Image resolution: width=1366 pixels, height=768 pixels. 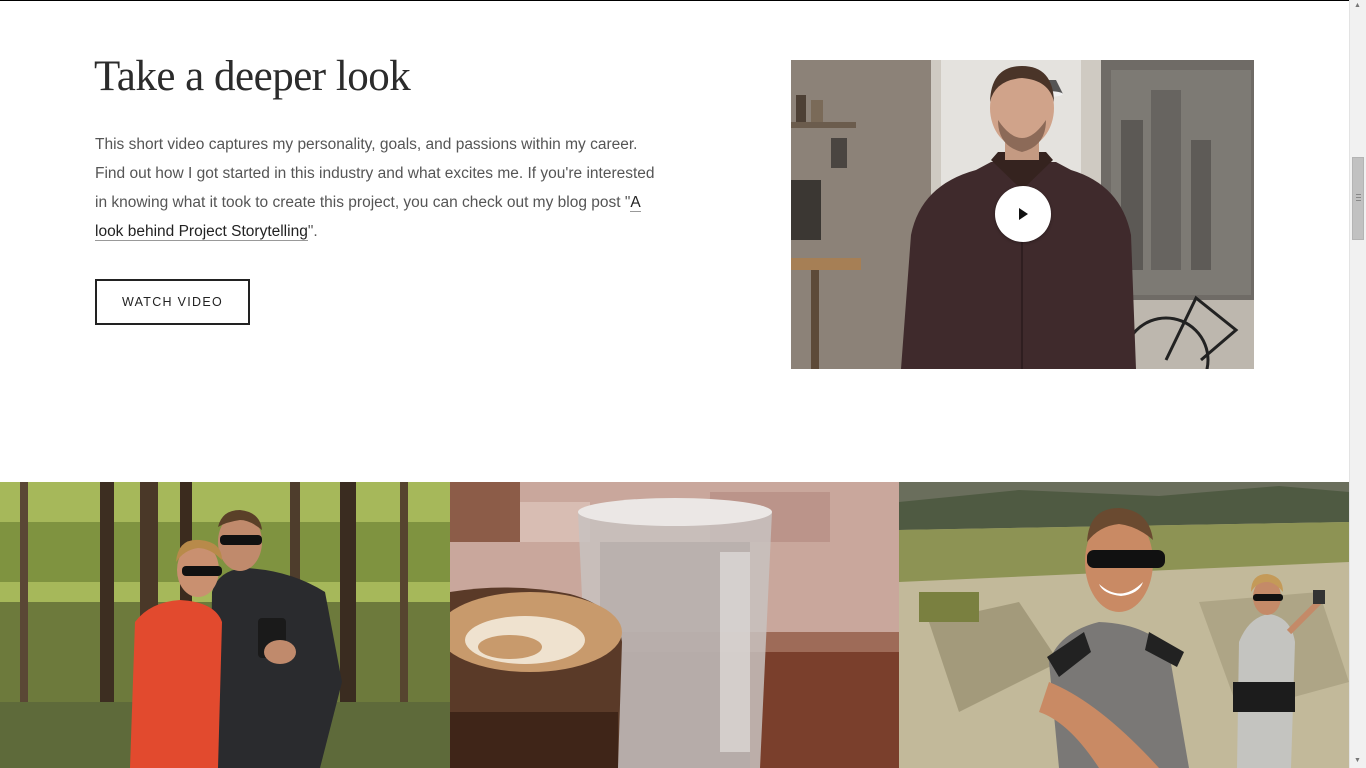 I want to click on hiking-couple-forest-photo, so click(x=225, y=625).